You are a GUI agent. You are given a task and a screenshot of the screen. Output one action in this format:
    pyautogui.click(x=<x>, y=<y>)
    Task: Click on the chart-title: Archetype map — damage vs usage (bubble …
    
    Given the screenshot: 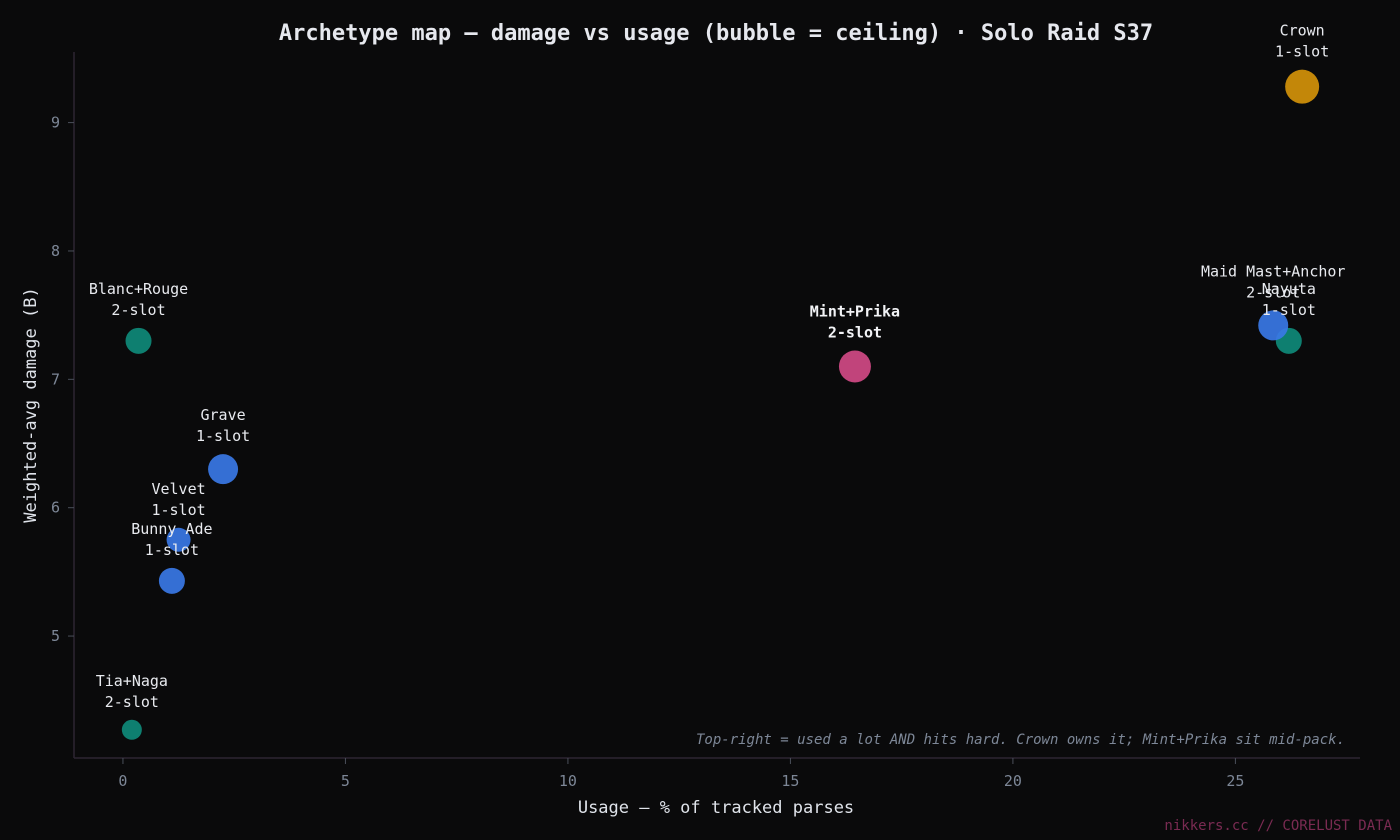 What is the action you would take?
    pyautogui.click(x=716, y=33)
    